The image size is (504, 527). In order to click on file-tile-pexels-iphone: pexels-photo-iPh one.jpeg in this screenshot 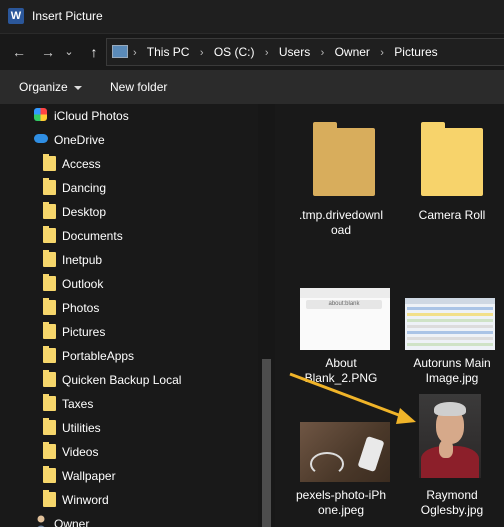, I will do `click(341, 469)`.